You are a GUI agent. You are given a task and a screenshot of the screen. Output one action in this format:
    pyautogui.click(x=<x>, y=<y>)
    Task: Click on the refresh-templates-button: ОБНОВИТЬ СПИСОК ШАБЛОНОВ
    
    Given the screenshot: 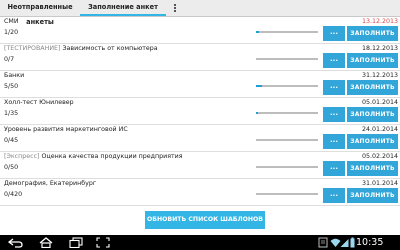 What is the action you would take?
    pyautogui.click(x=205, y=220)
    